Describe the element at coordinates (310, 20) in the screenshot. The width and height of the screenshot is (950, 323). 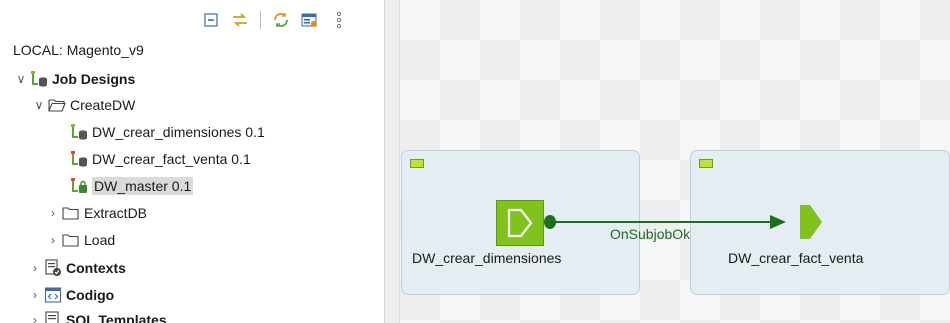
I see `view-menu-icon` at that location.